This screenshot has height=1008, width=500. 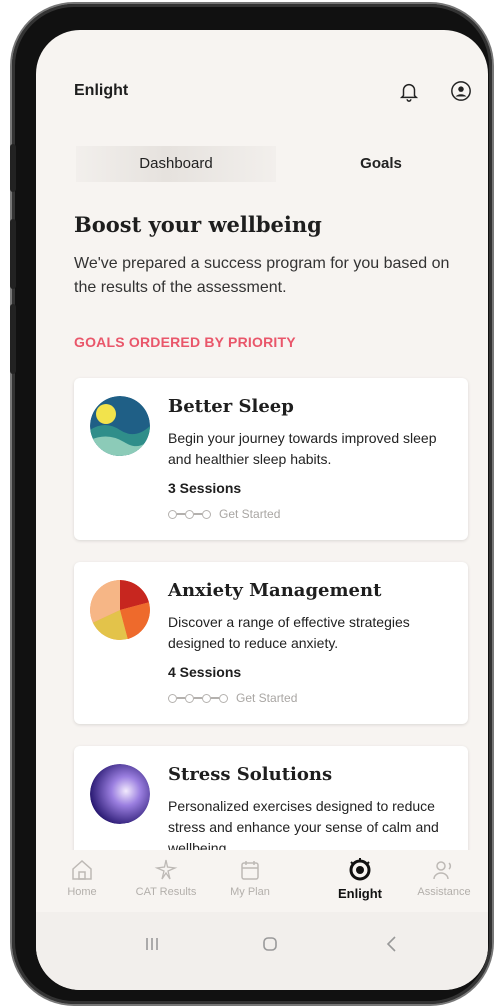 I want to click on nav-home: Home, so click(x=82, y=878).